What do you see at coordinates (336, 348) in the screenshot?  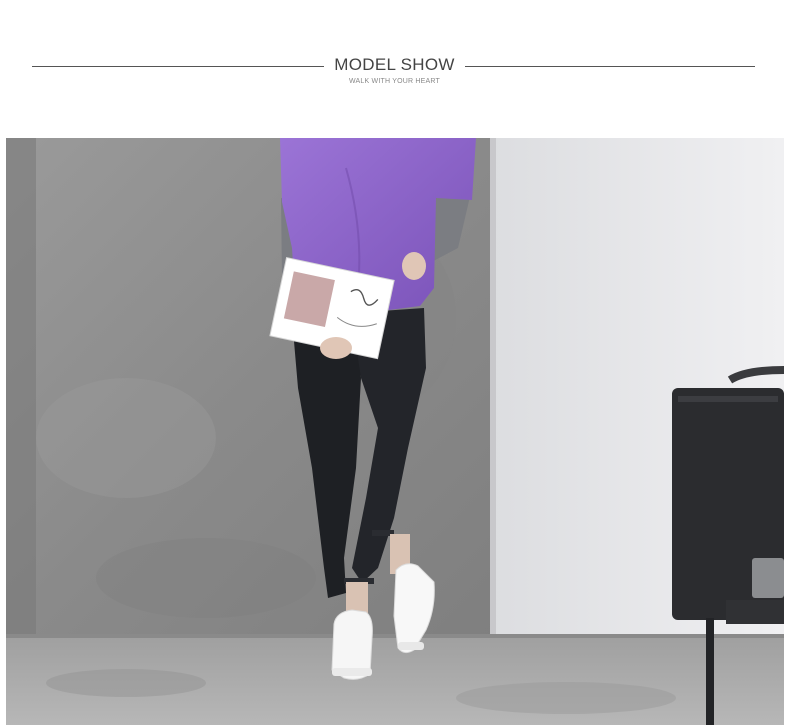 I see `hand-left` at bounding box center [336, 348].